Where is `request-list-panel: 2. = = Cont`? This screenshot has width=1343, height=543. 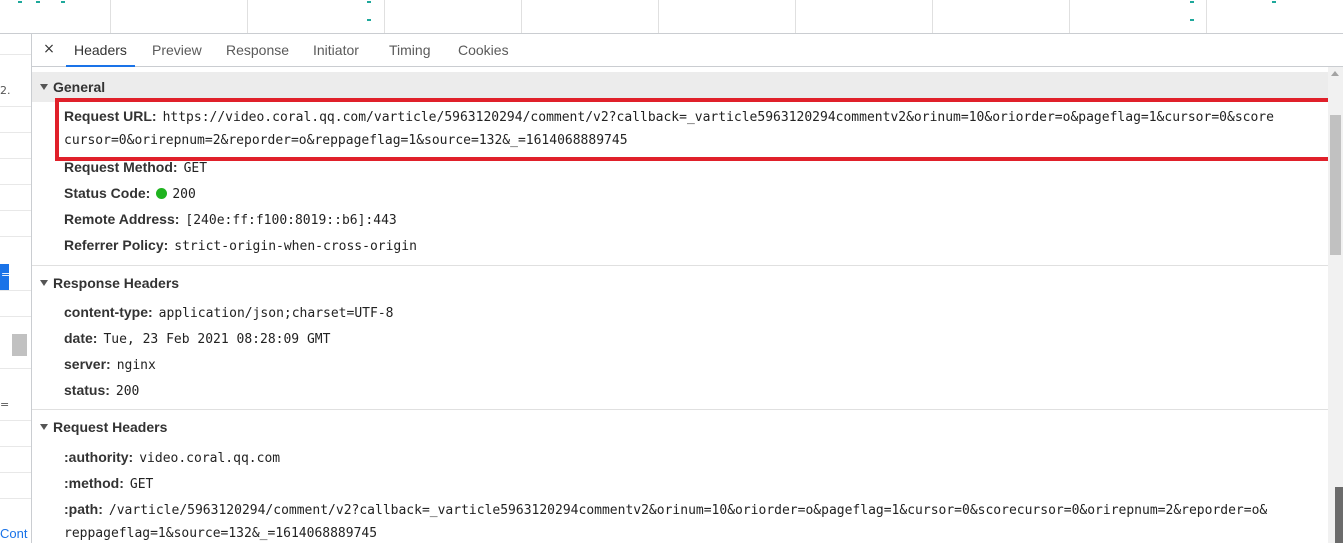
request-list-panel: 2. = = Cont is located at coordinates (16, 288).